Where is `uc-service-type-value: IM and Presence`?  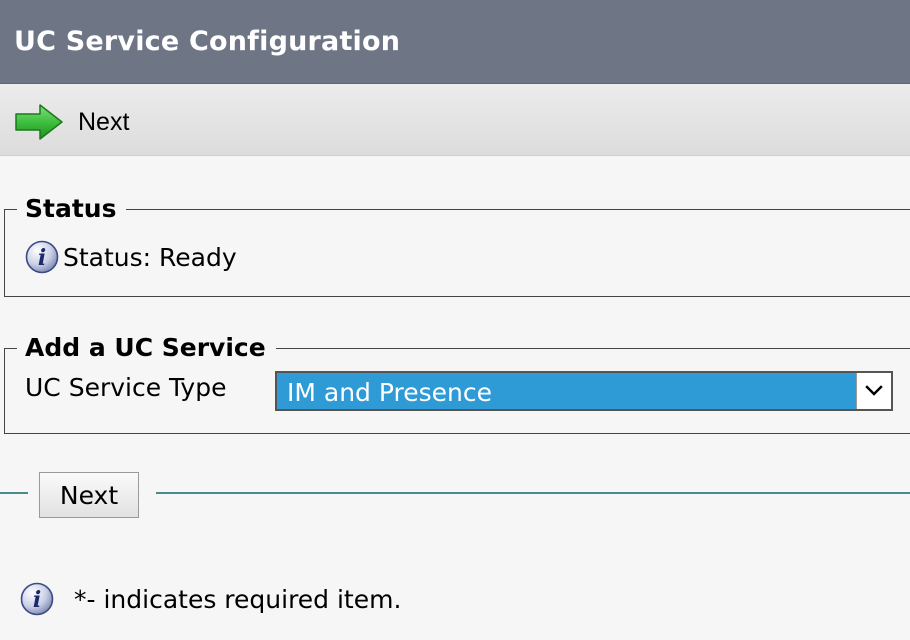
uc-service-type-value: IM and Presence is located at coordinates (389, 392).